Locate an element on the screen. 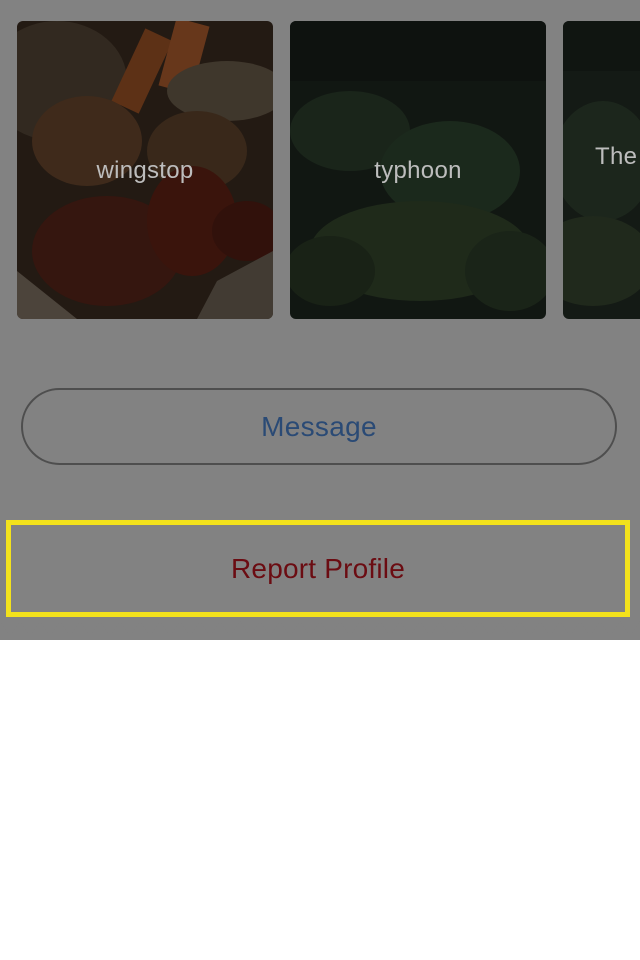  collection-card-wingstop: wingstop is located at coordinates (145, 170).